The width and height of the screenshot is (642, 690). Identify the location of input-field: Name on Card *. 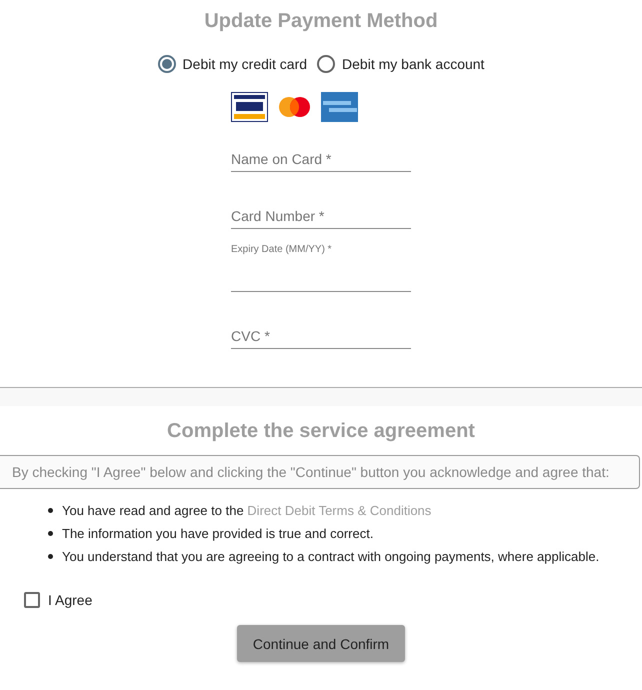
(321, 159).